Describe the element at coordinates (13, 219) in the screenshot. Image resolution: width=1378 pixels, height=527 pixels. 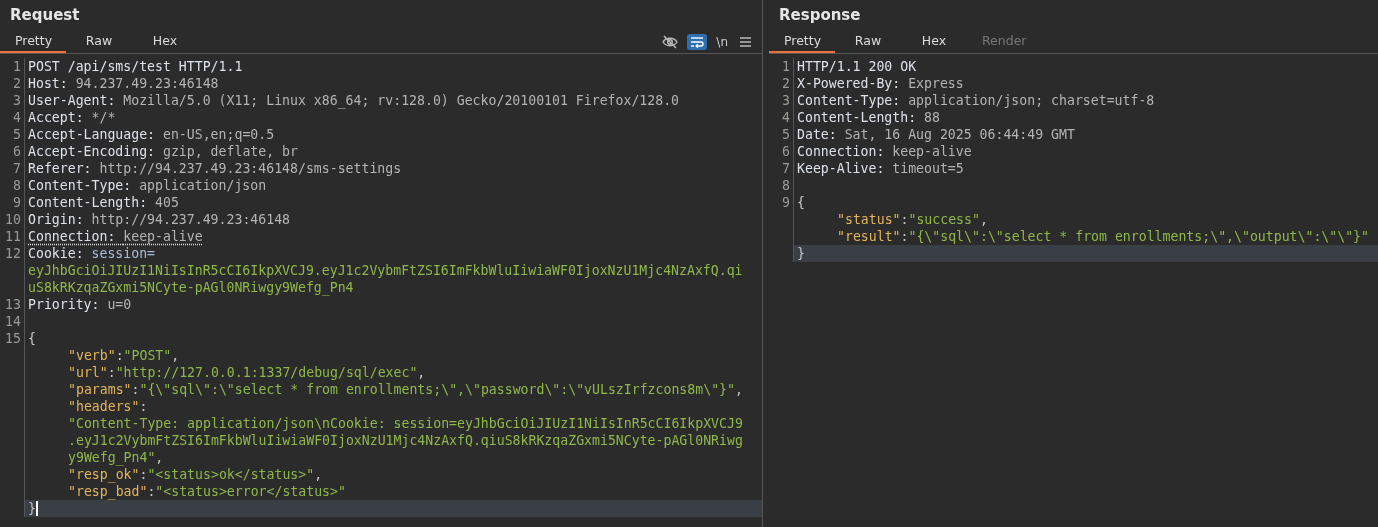
I see `line-number: 10` at that location.